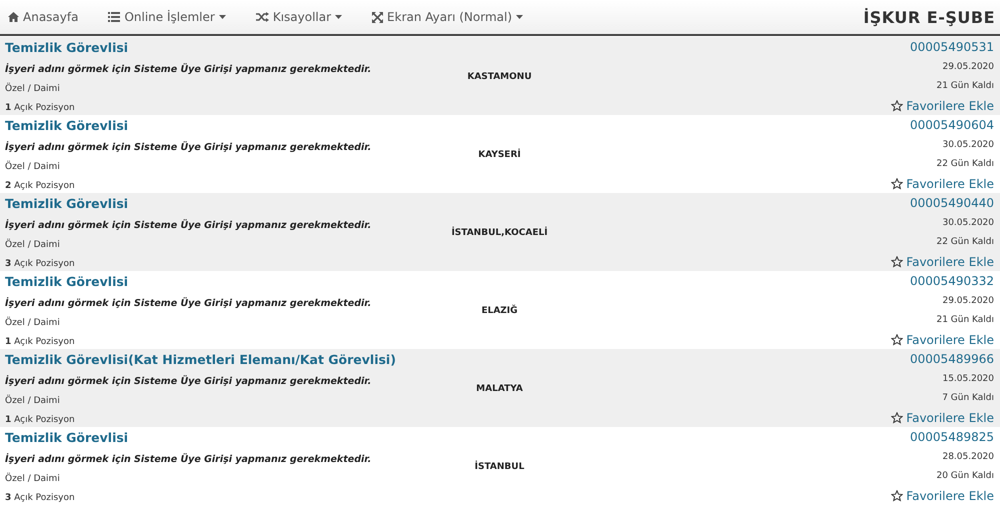 The width and height of the screenshot is (1000, 507). What do you see at coordinates (447, 17) in the screenshot?
I see `nav-link: Ekran Ayarı (Normal)` at bounding box center [447, 17].